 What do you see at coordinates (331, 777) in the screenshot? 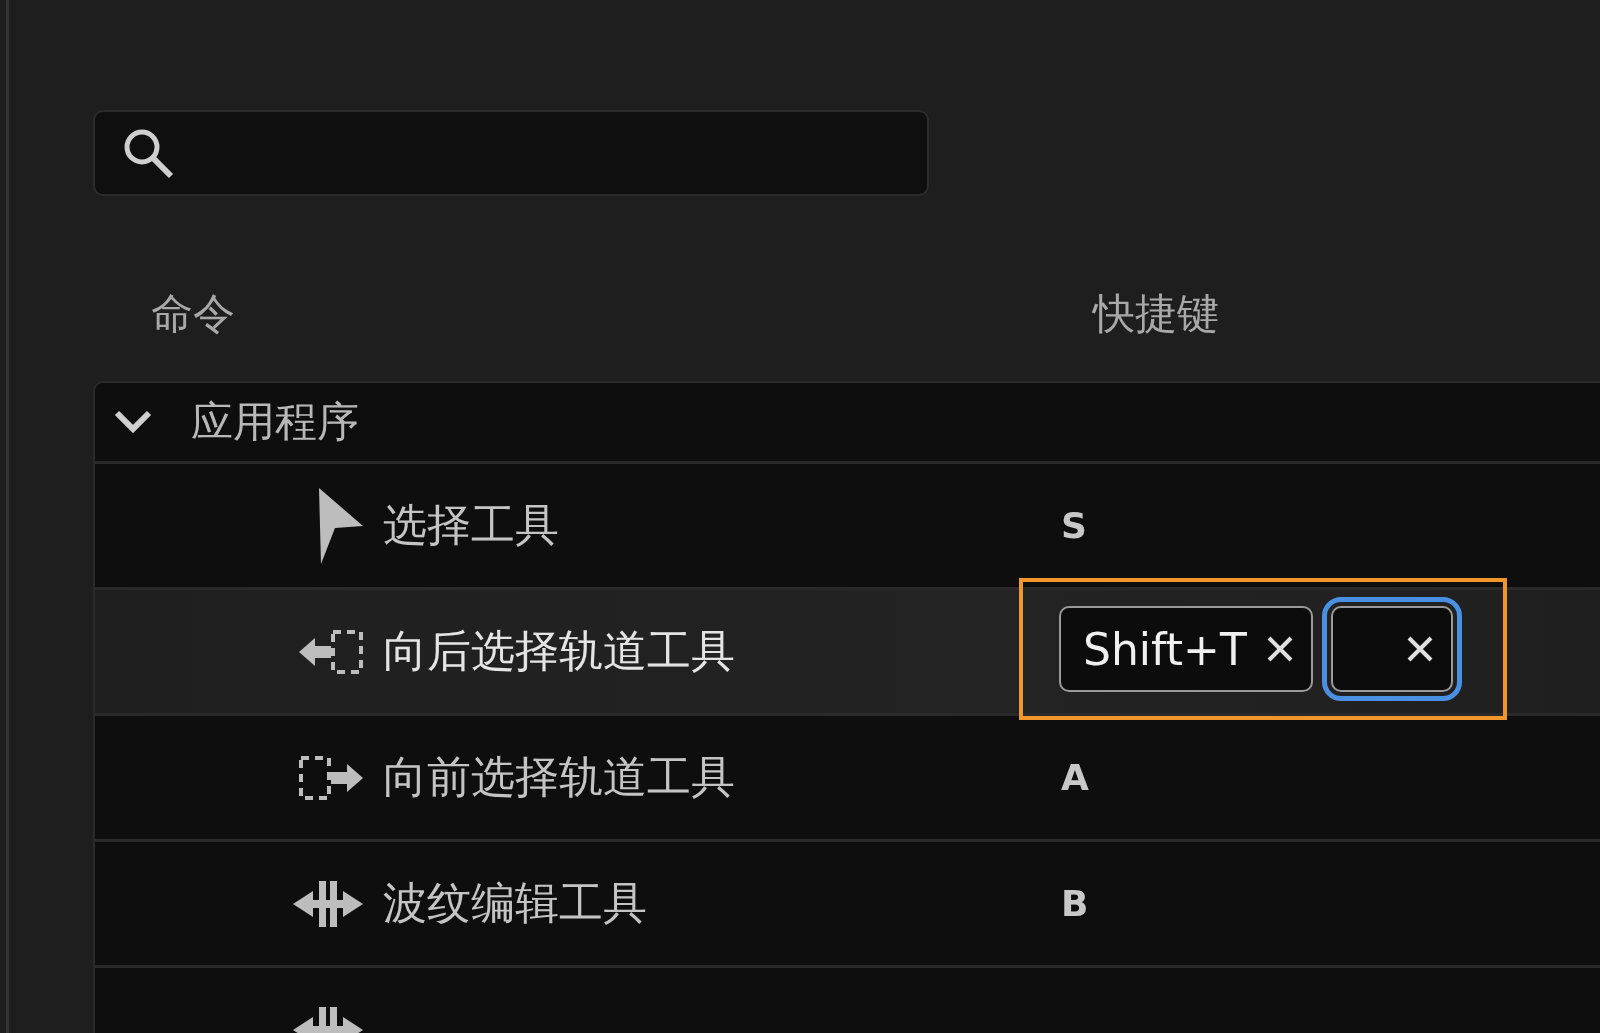
I see `dashed-box-arrow-icon` at bounding box center [331, 777].